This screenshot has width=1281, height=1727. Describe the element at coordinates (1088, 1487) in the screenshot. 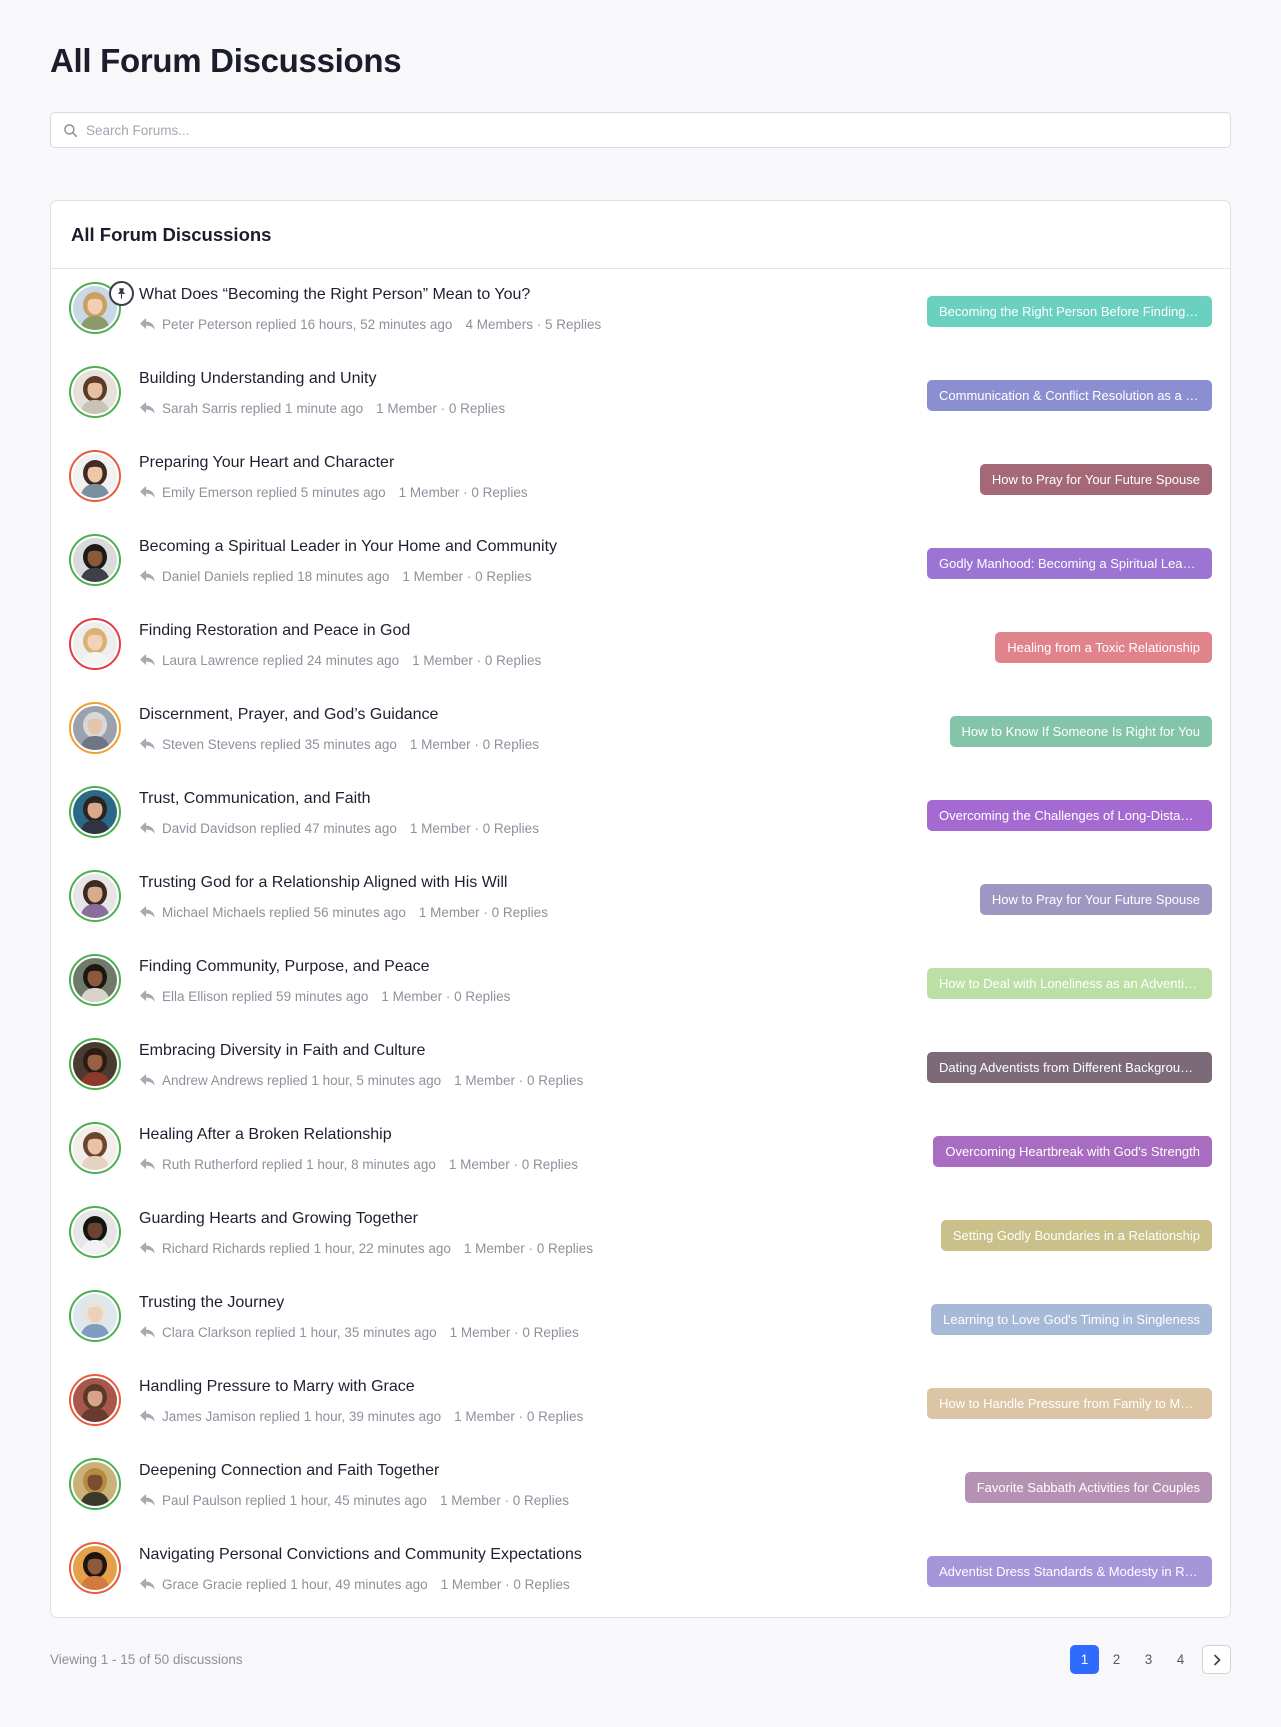

I see `forum-tag: Favorite Sabbath Activities for Couples` at that location.